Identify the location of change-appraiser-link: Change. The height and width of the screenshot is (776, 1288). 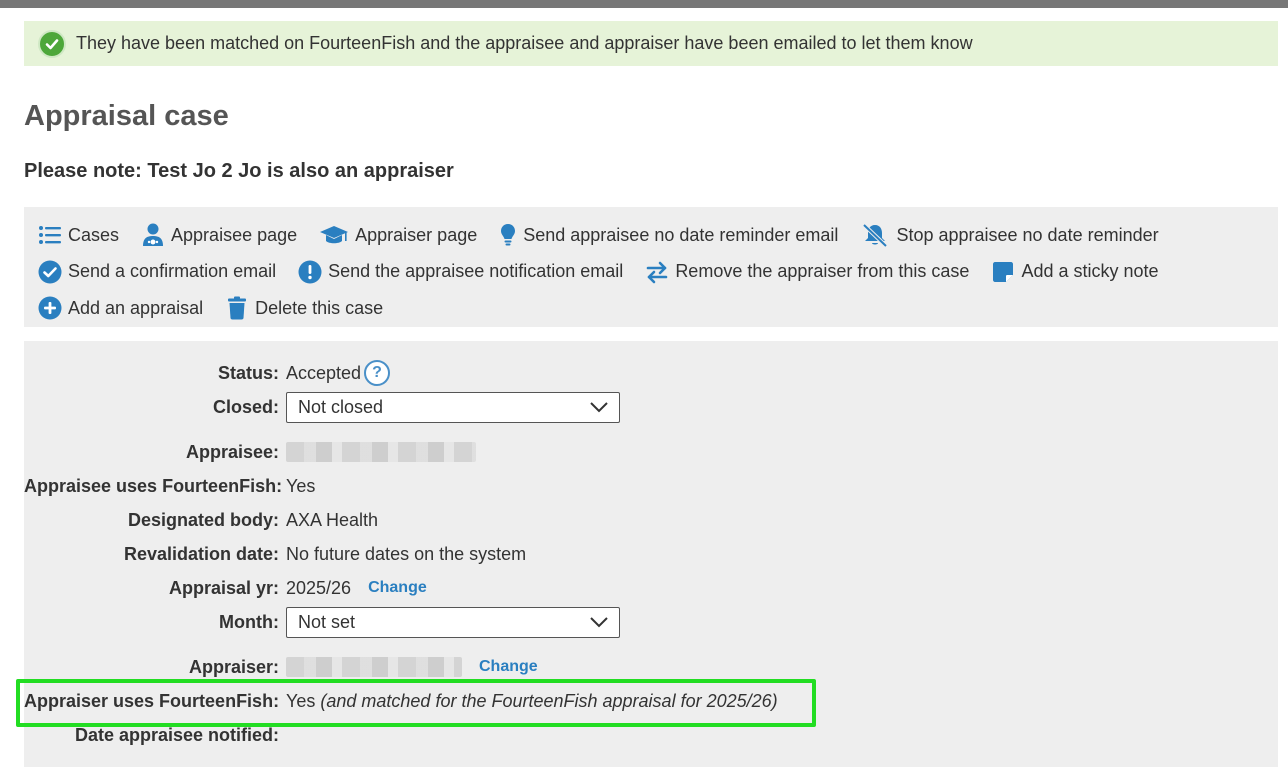
(508, 667).